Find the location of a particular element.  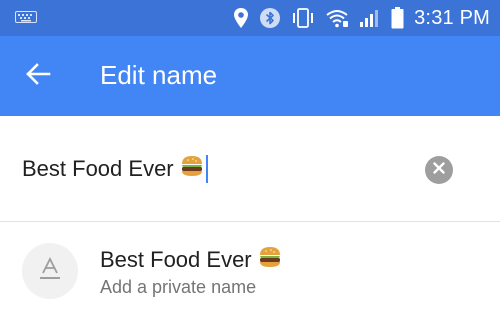

avatar is located at coordinates (50, 271).